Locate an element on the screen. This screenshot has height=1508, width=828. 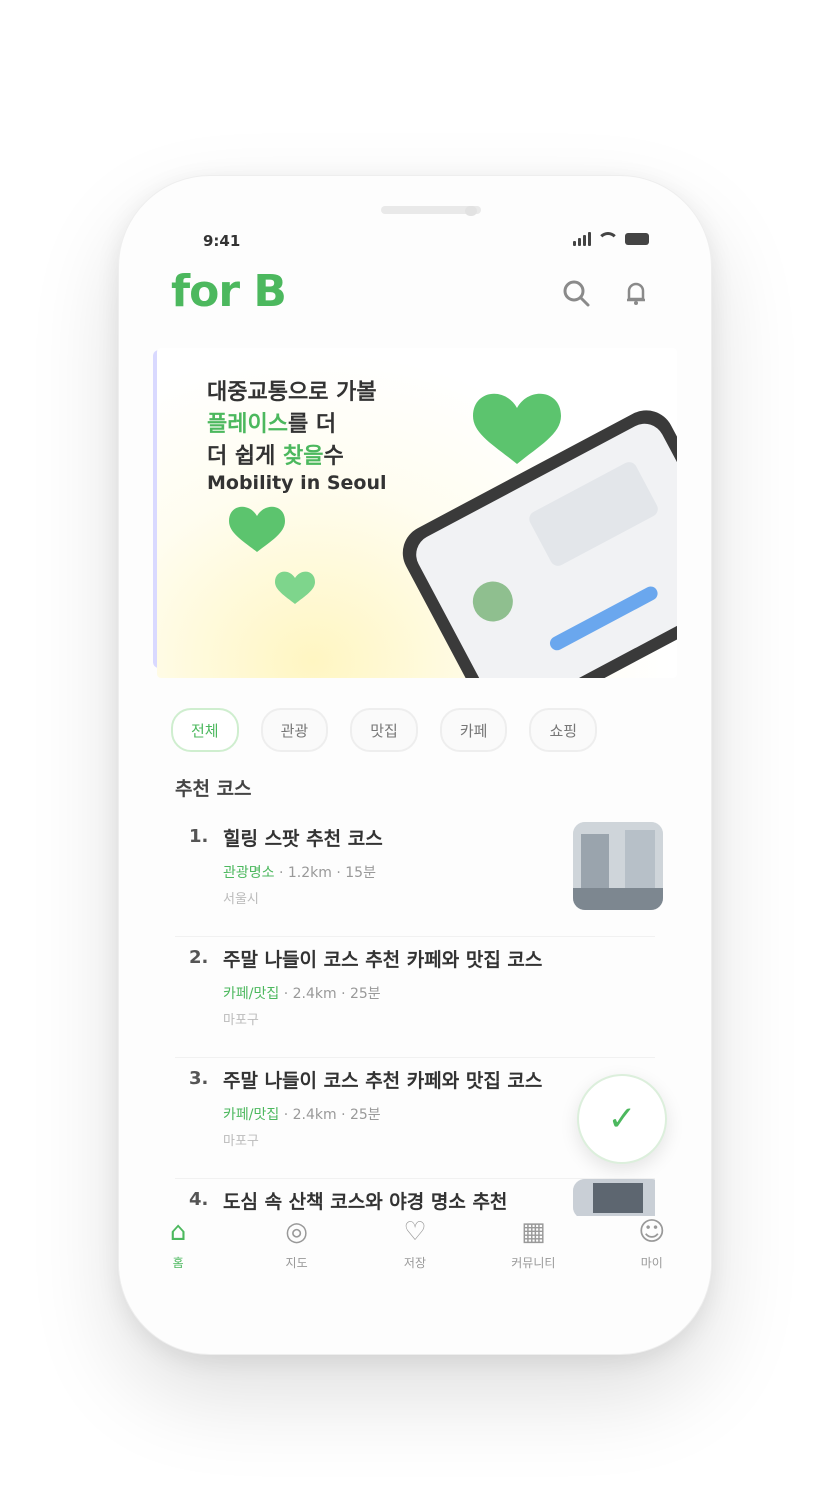
profile-icon: ☺ is located at coordinates (652, 1232).